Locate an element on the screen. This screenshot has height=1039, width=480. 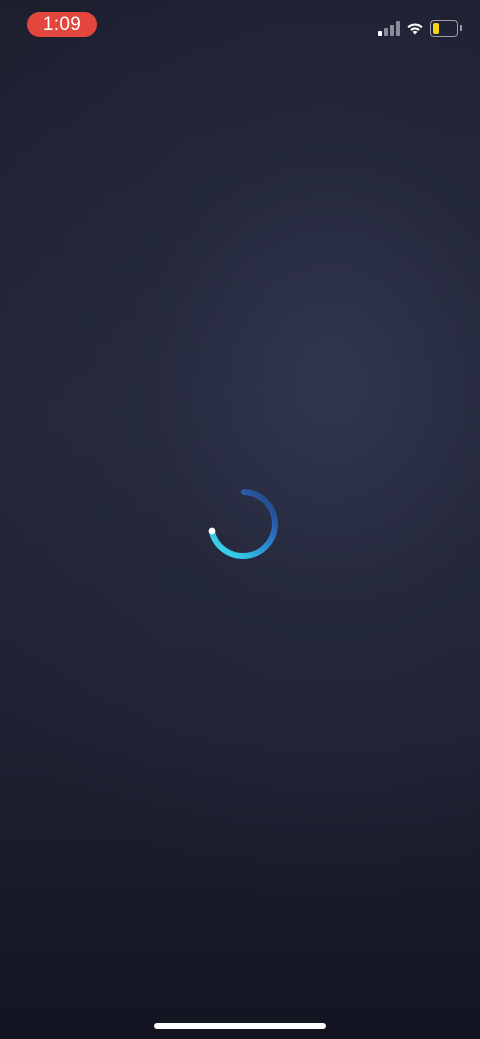
battery-body is located at coordinates (444, 28).